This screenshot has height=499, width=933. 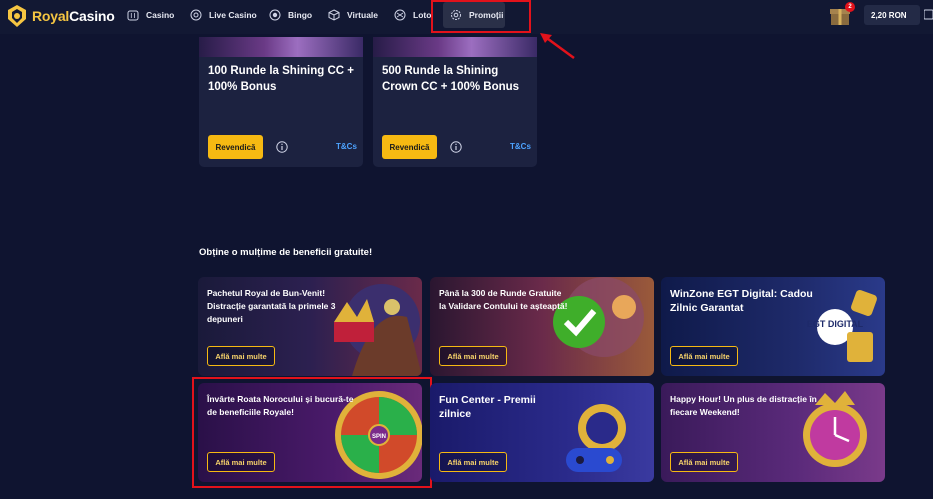 What do you see at coordinates (51, 16) in the screenshot?
I see `logo-text-royal: Royal` at bounding box center [51, 16].